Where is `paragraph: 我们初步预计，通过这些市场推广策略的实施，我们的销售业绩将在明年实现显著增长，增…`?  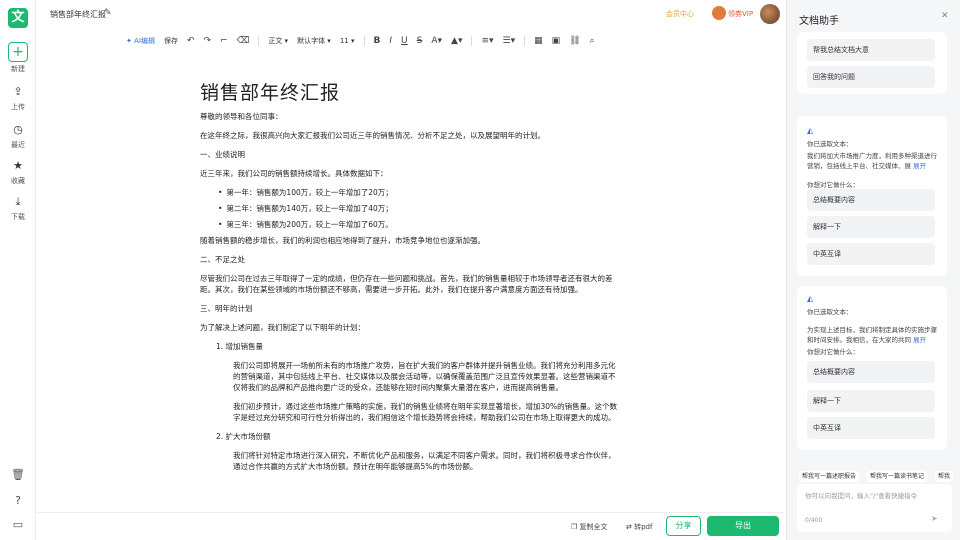
paragraph: 我们初步预计，通过这些市场推广策略的实施，我们的销售业绩将在明年实现显著增长，增… is located at coordinates (425, 412).